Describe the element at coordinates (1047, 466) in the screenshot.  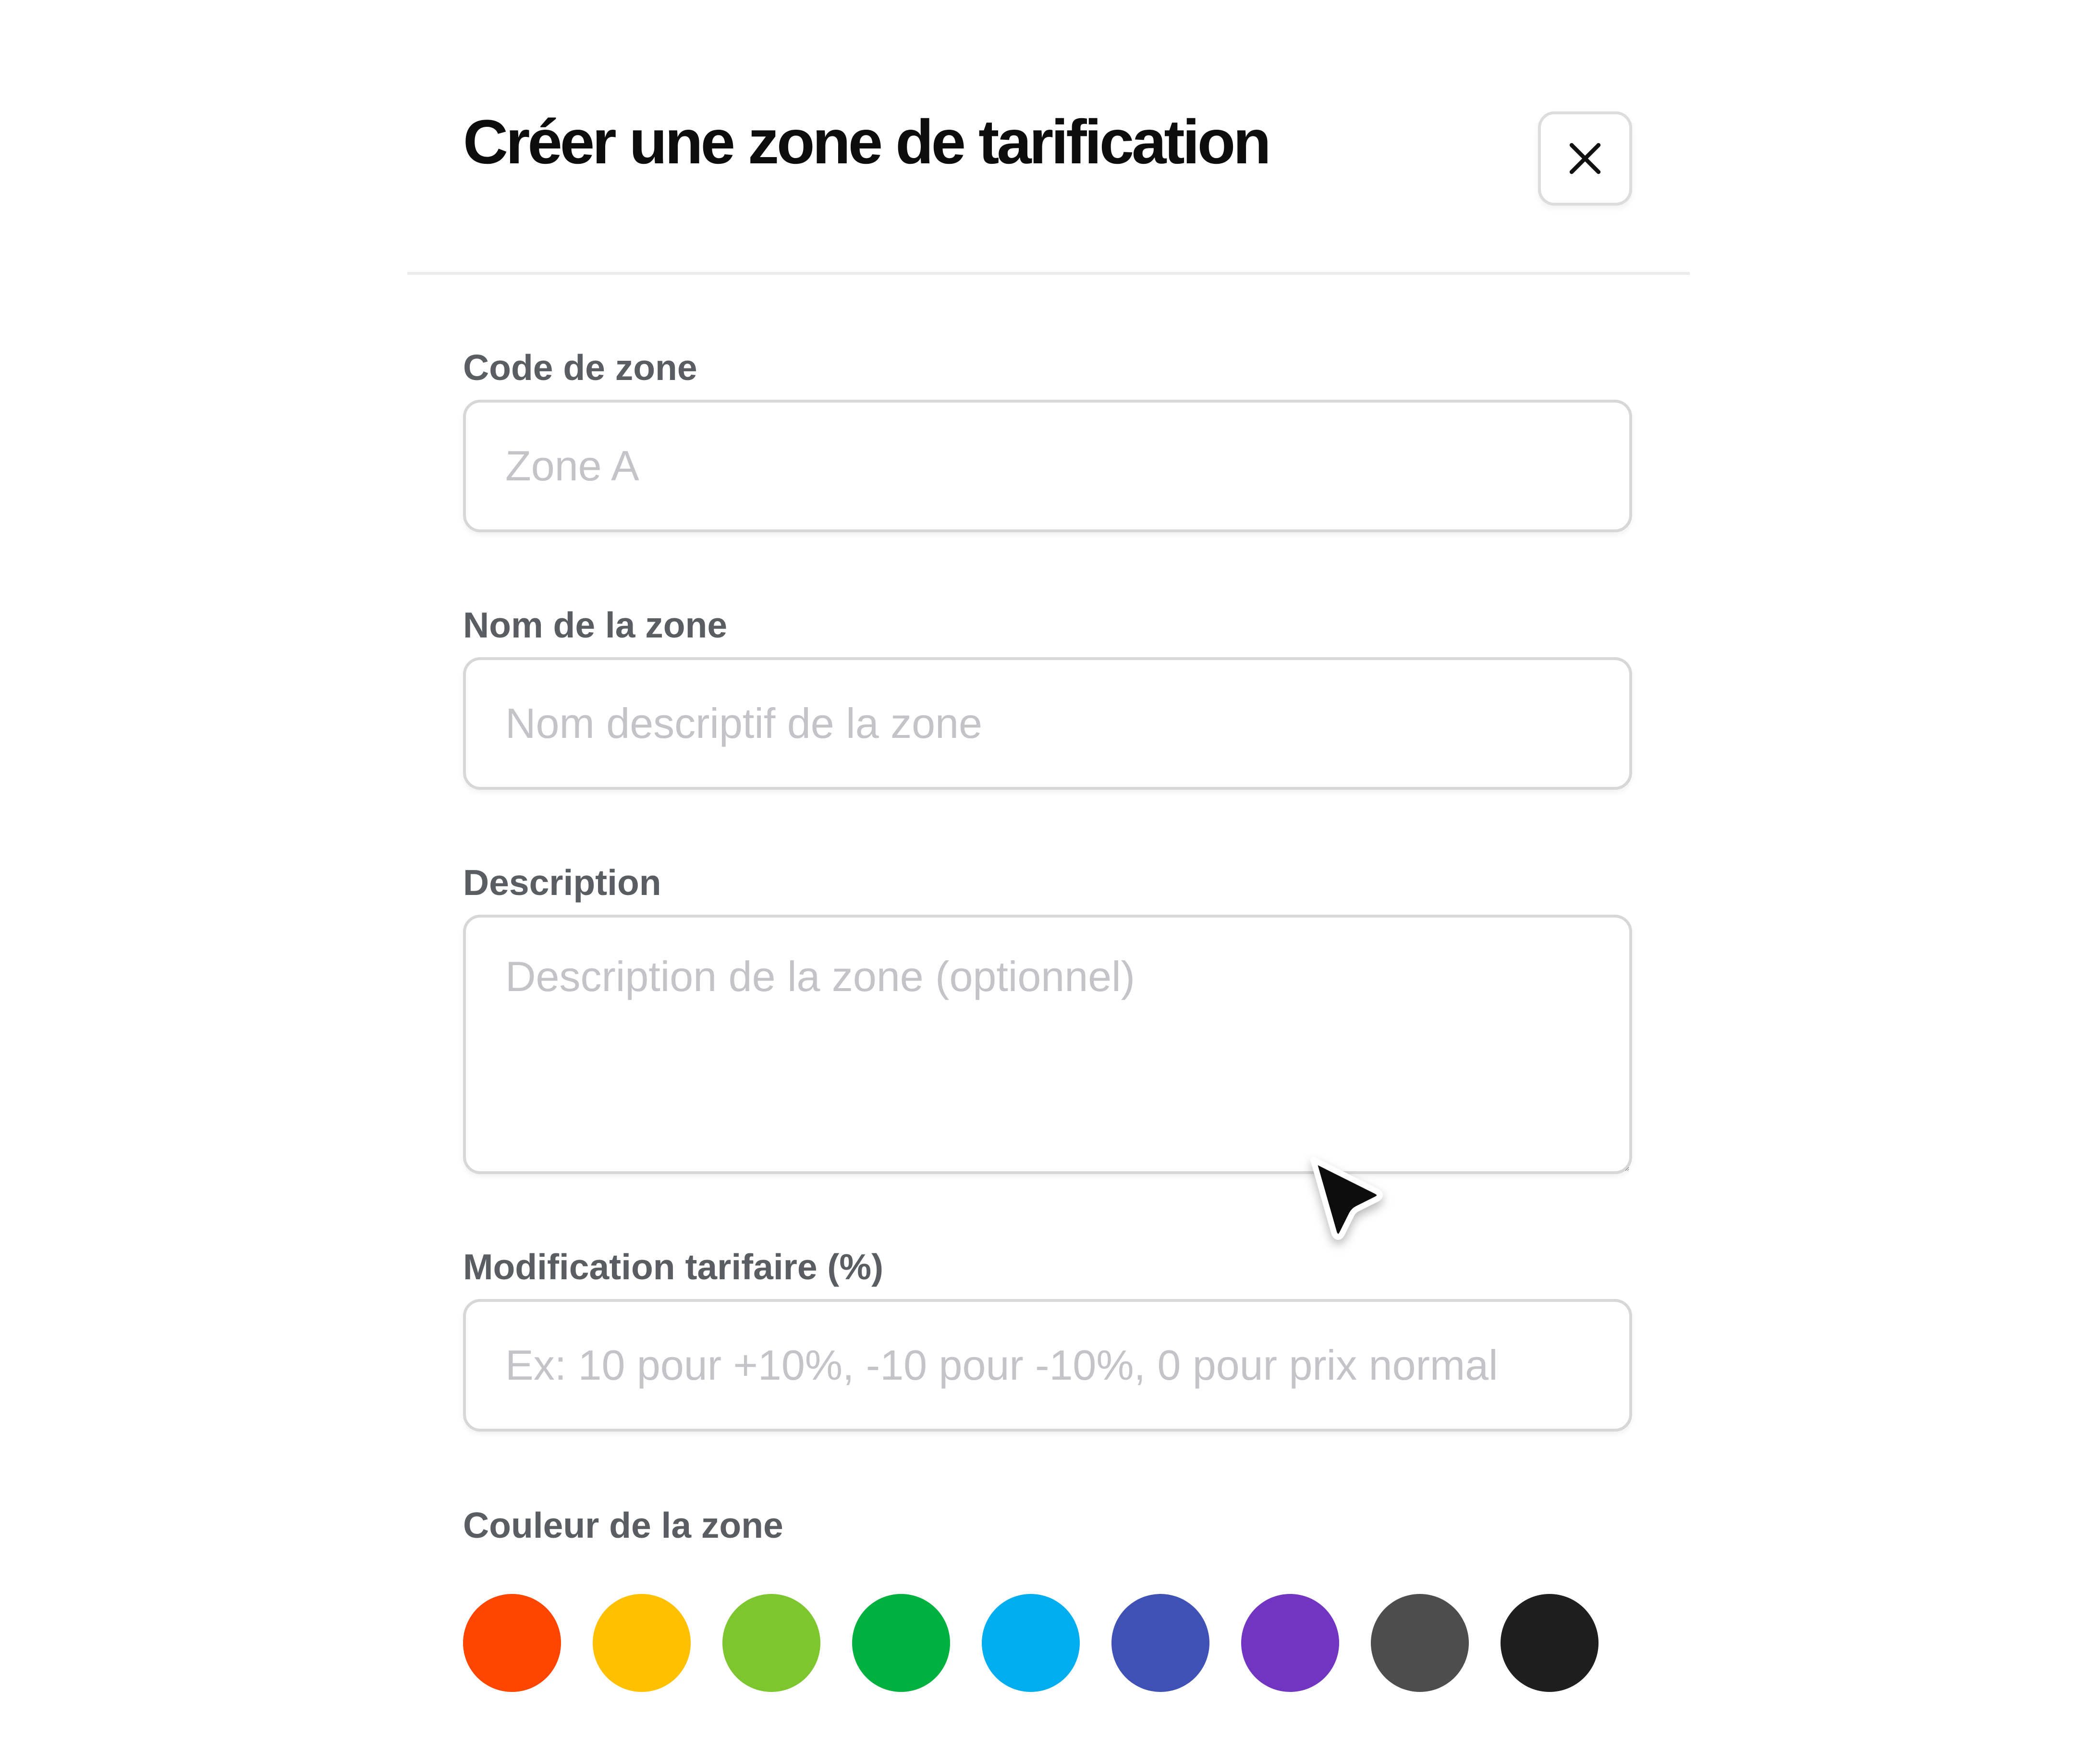
I see `zone-code-input` at that location.